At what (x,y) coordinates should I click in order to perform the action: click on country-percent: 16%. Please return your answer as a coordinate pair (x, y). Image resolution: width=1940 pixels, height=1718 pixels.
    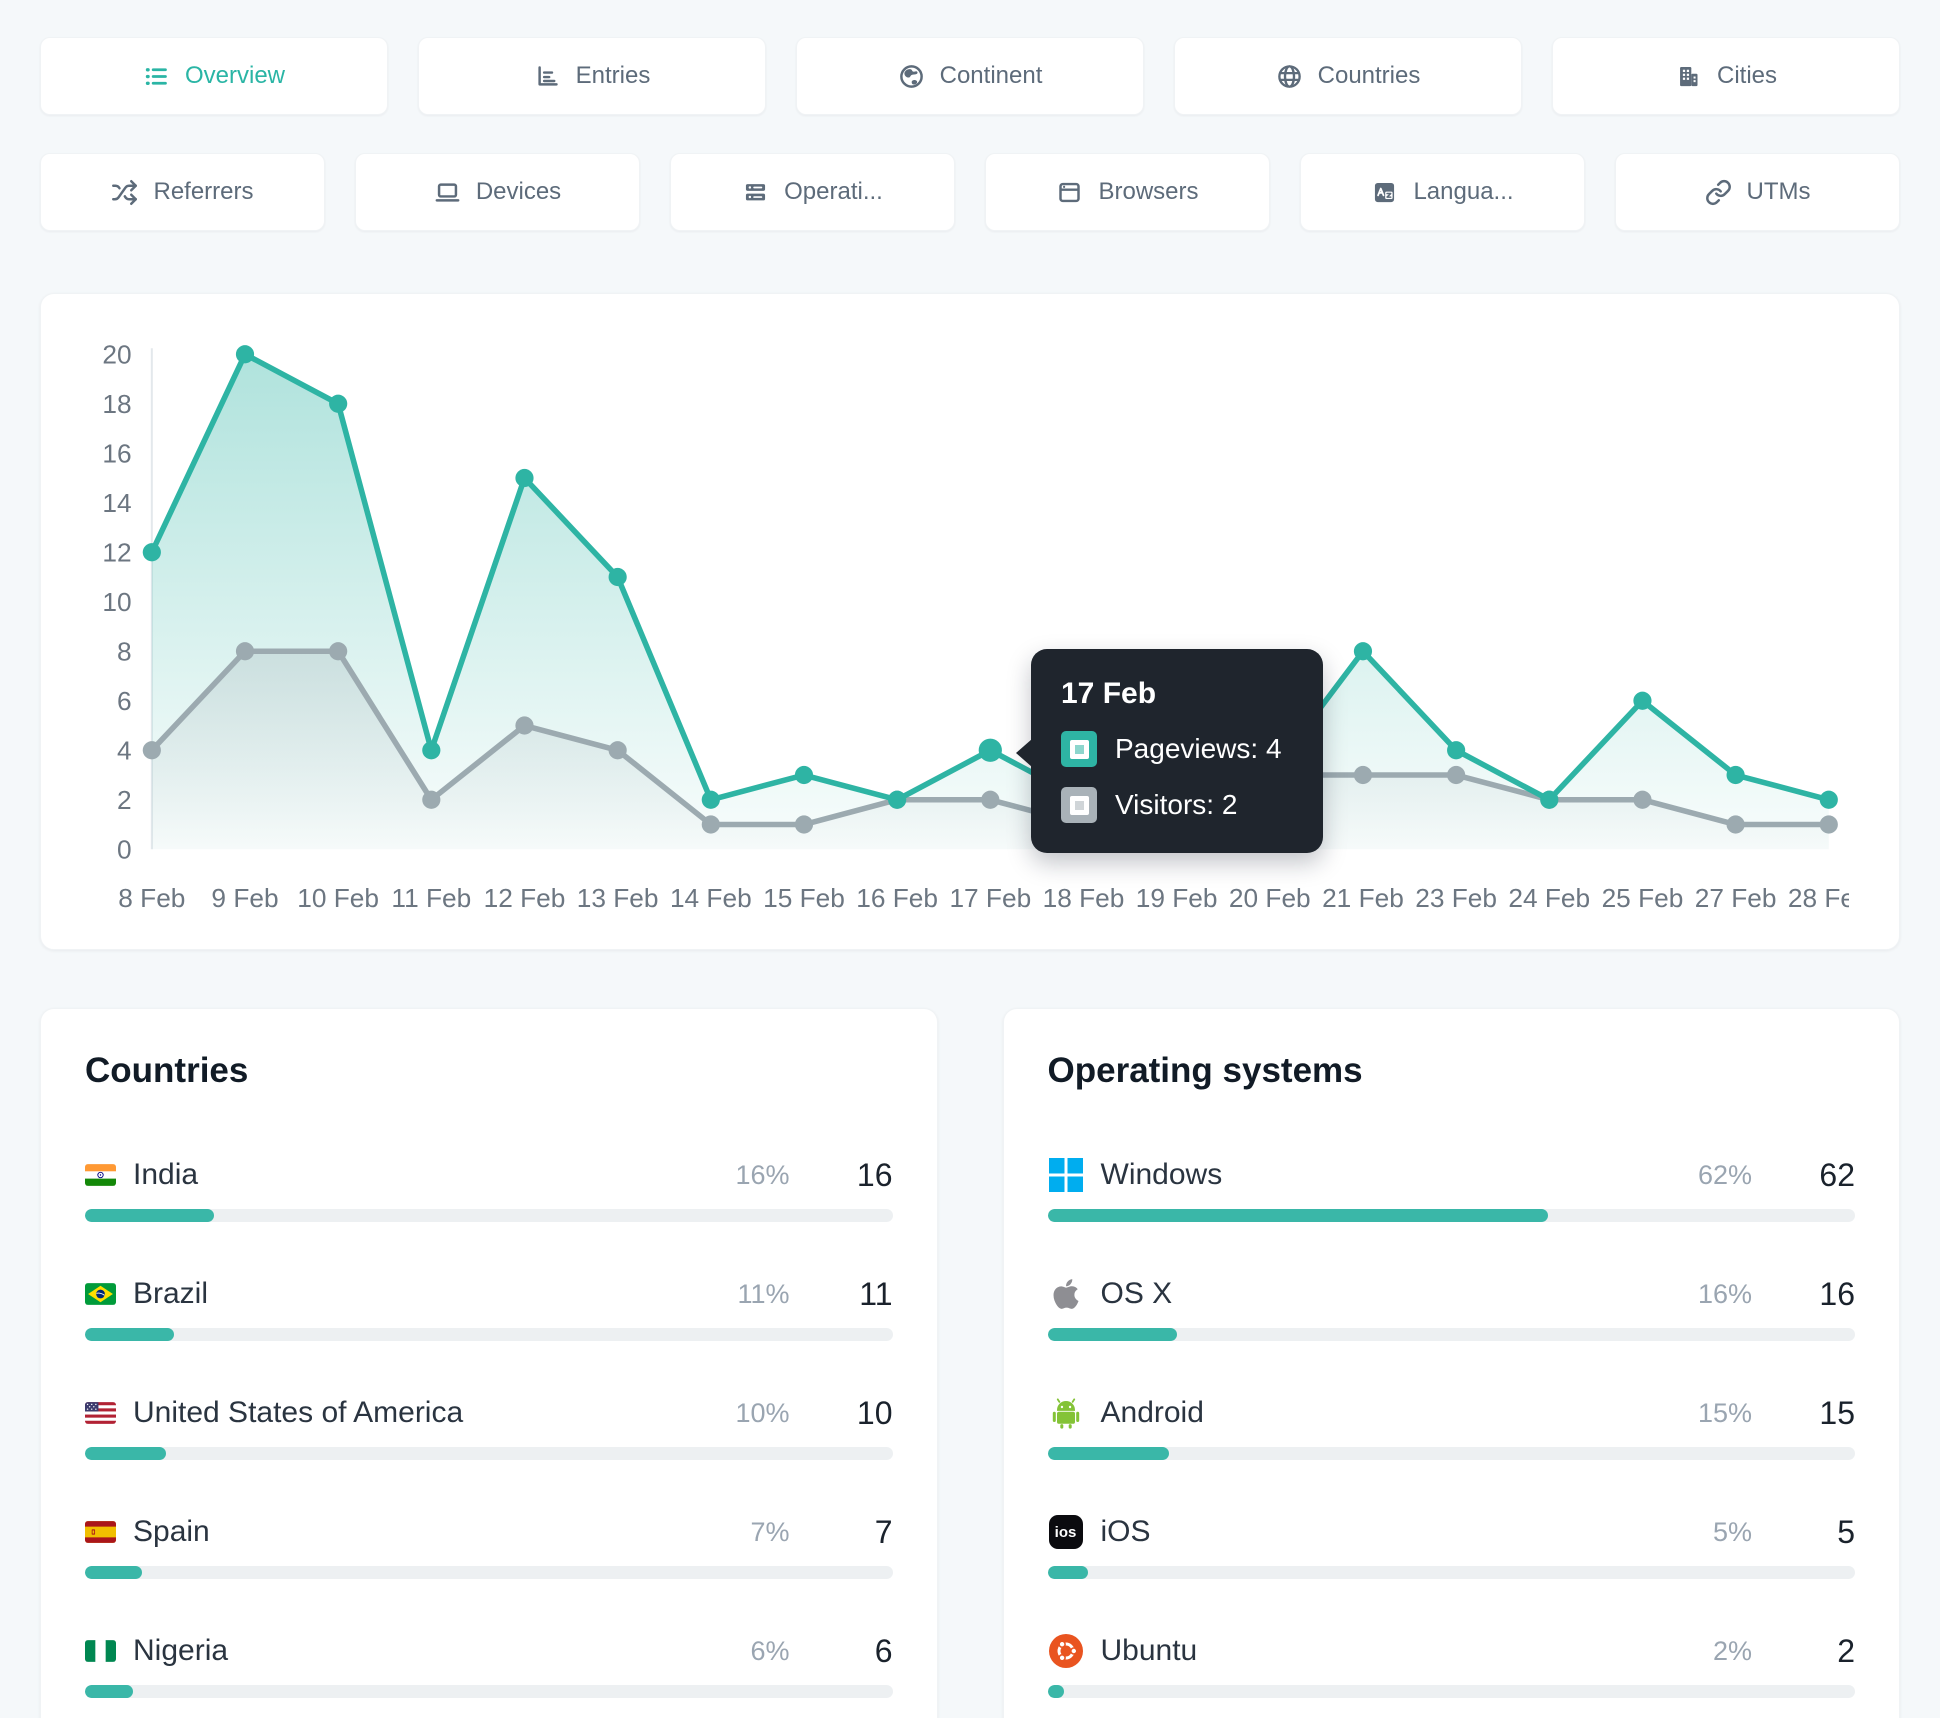
    Looking at the image, I should click on (762, 1174).